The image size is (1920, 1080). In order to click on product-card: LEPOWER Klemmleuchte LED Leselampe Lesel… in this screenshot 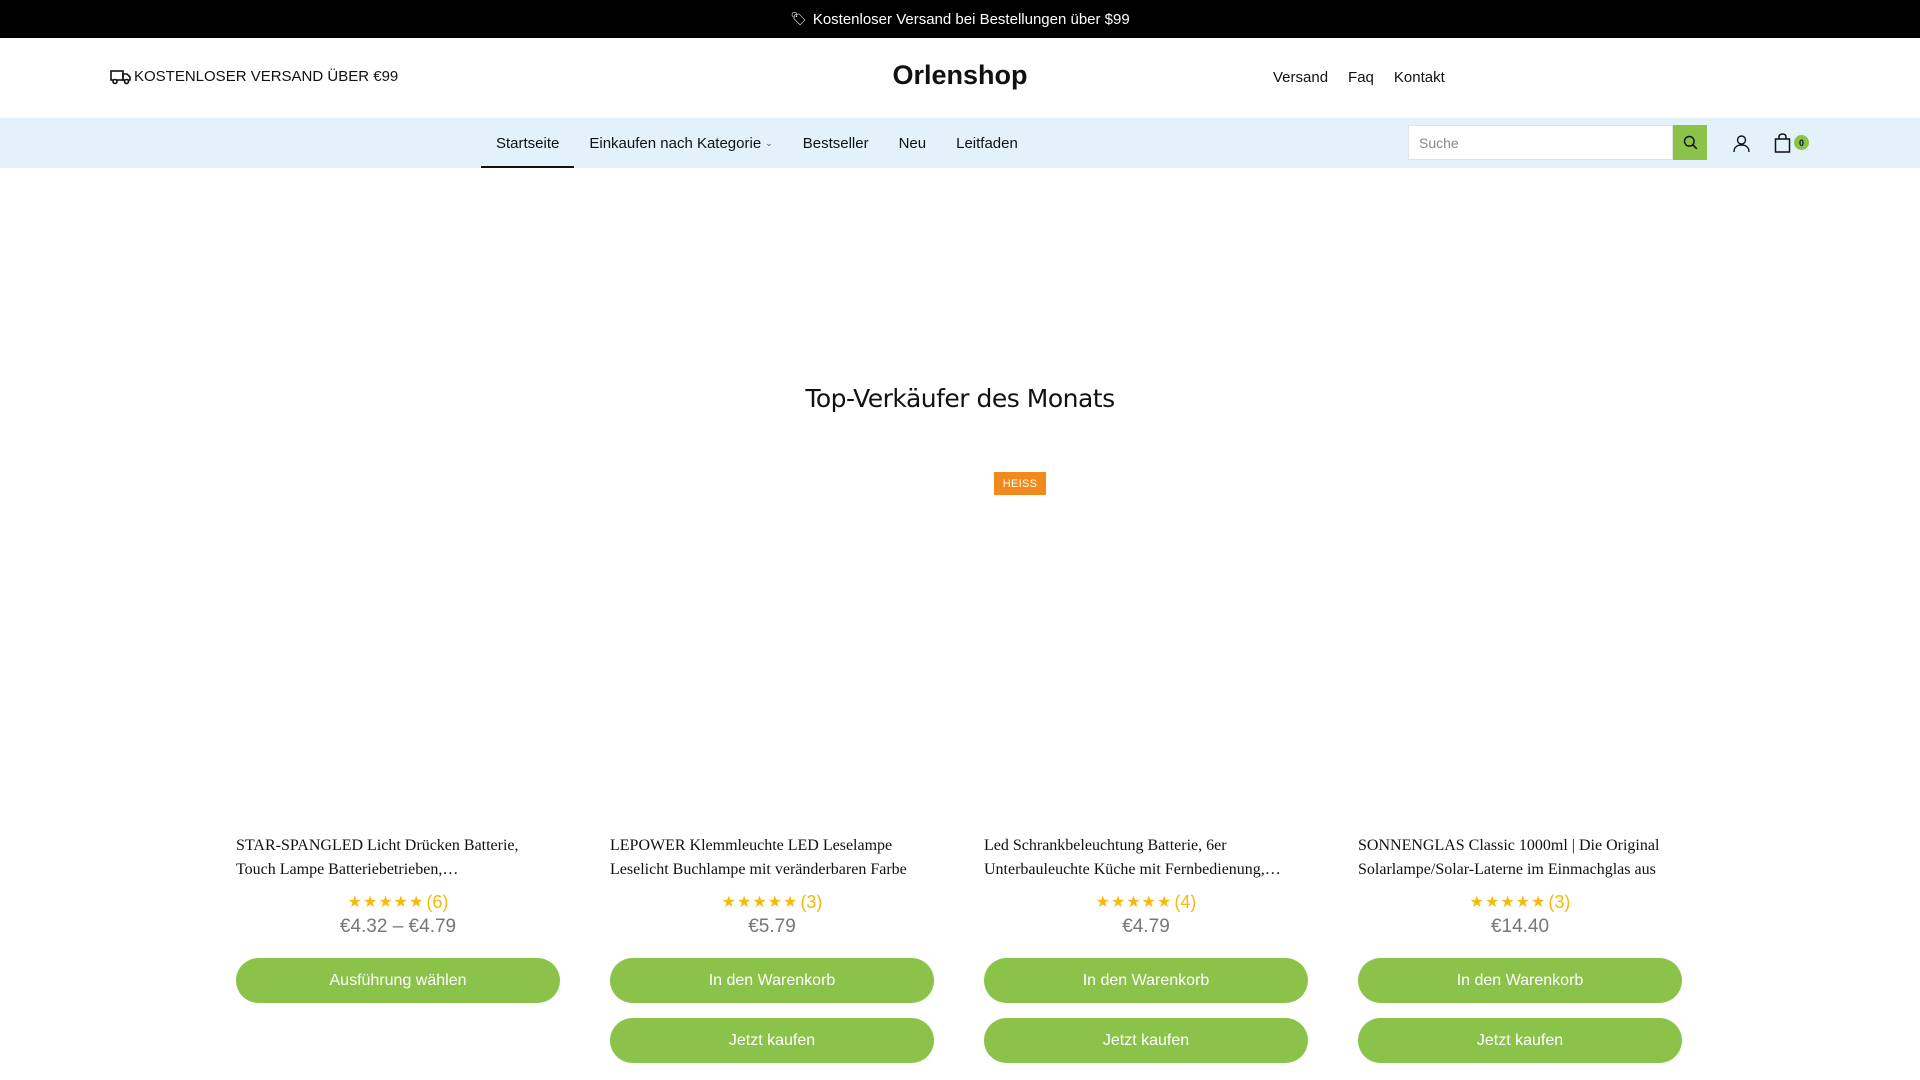, I will do `click(772, 948)`.